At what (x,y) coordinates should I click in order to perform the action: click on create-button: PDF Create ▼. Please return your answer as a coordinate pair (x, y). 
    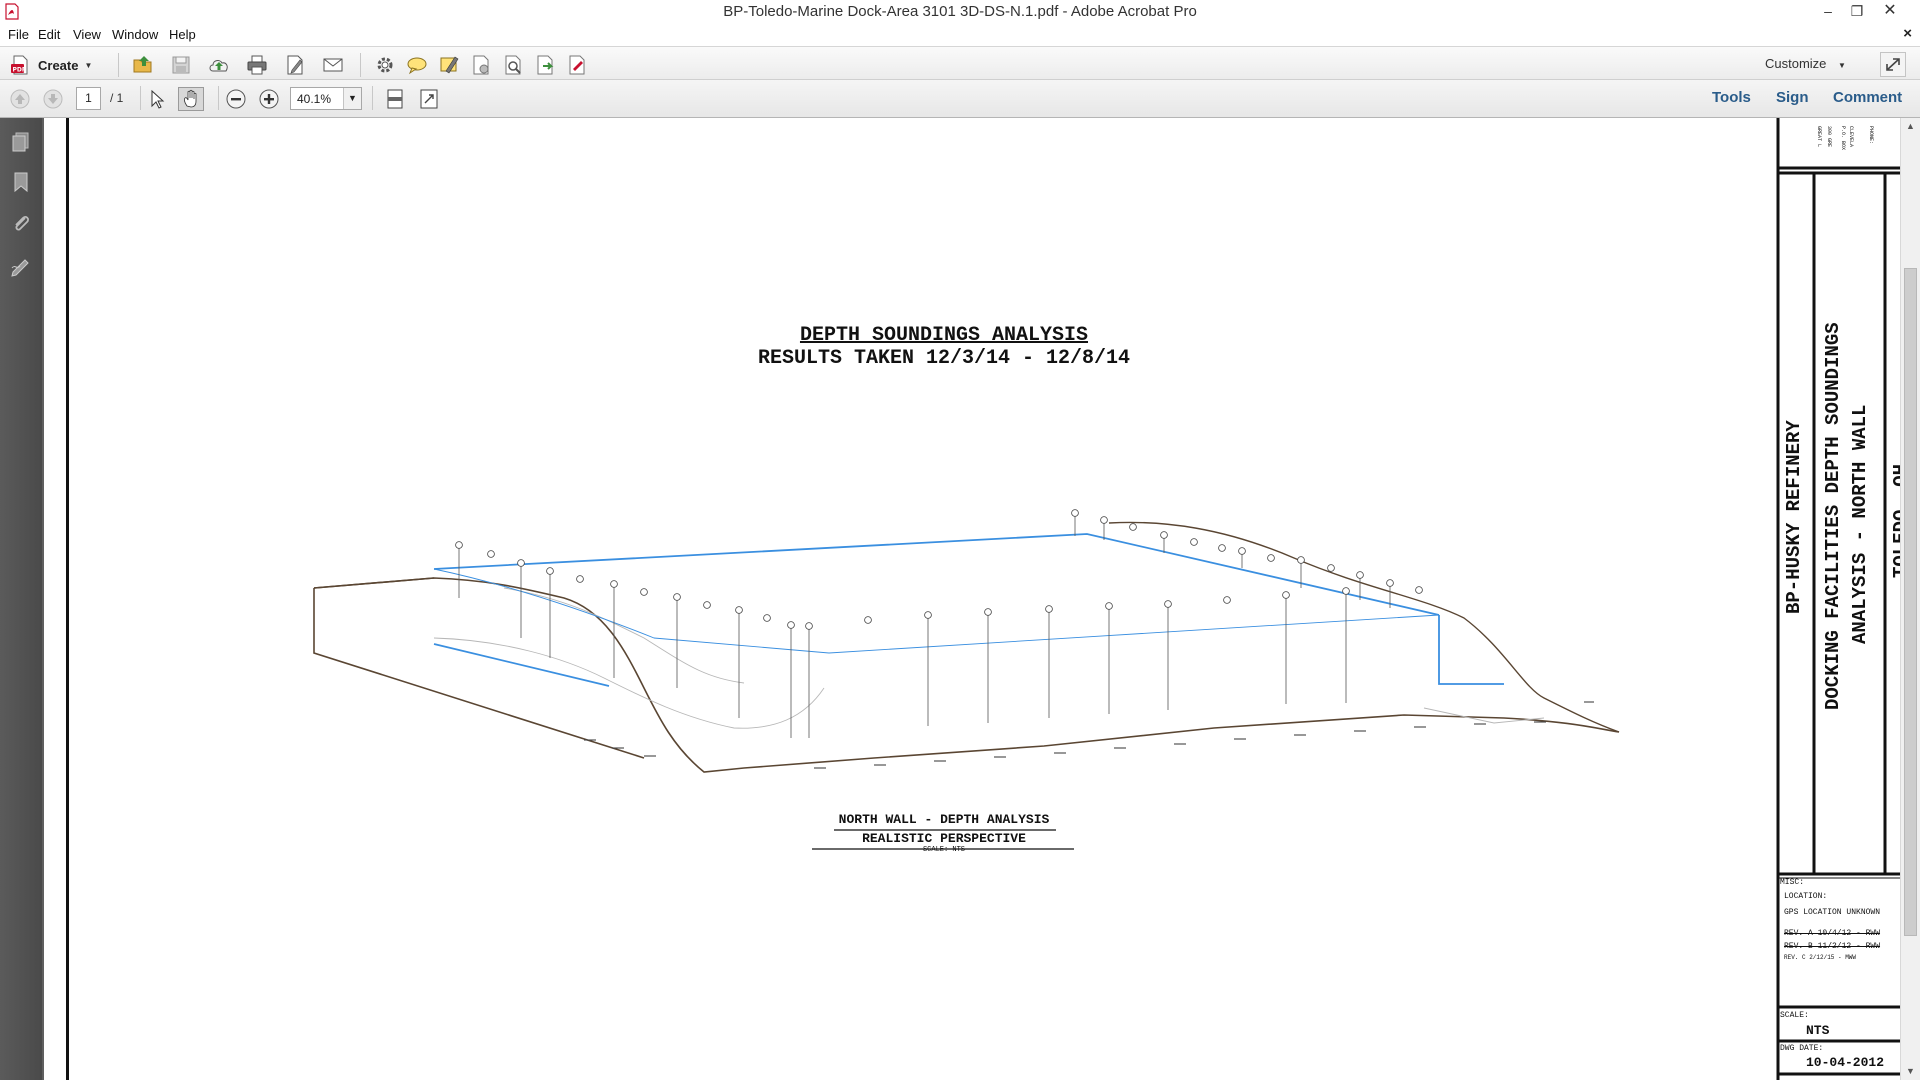
    Looking at the image, I should click on (51, 65).